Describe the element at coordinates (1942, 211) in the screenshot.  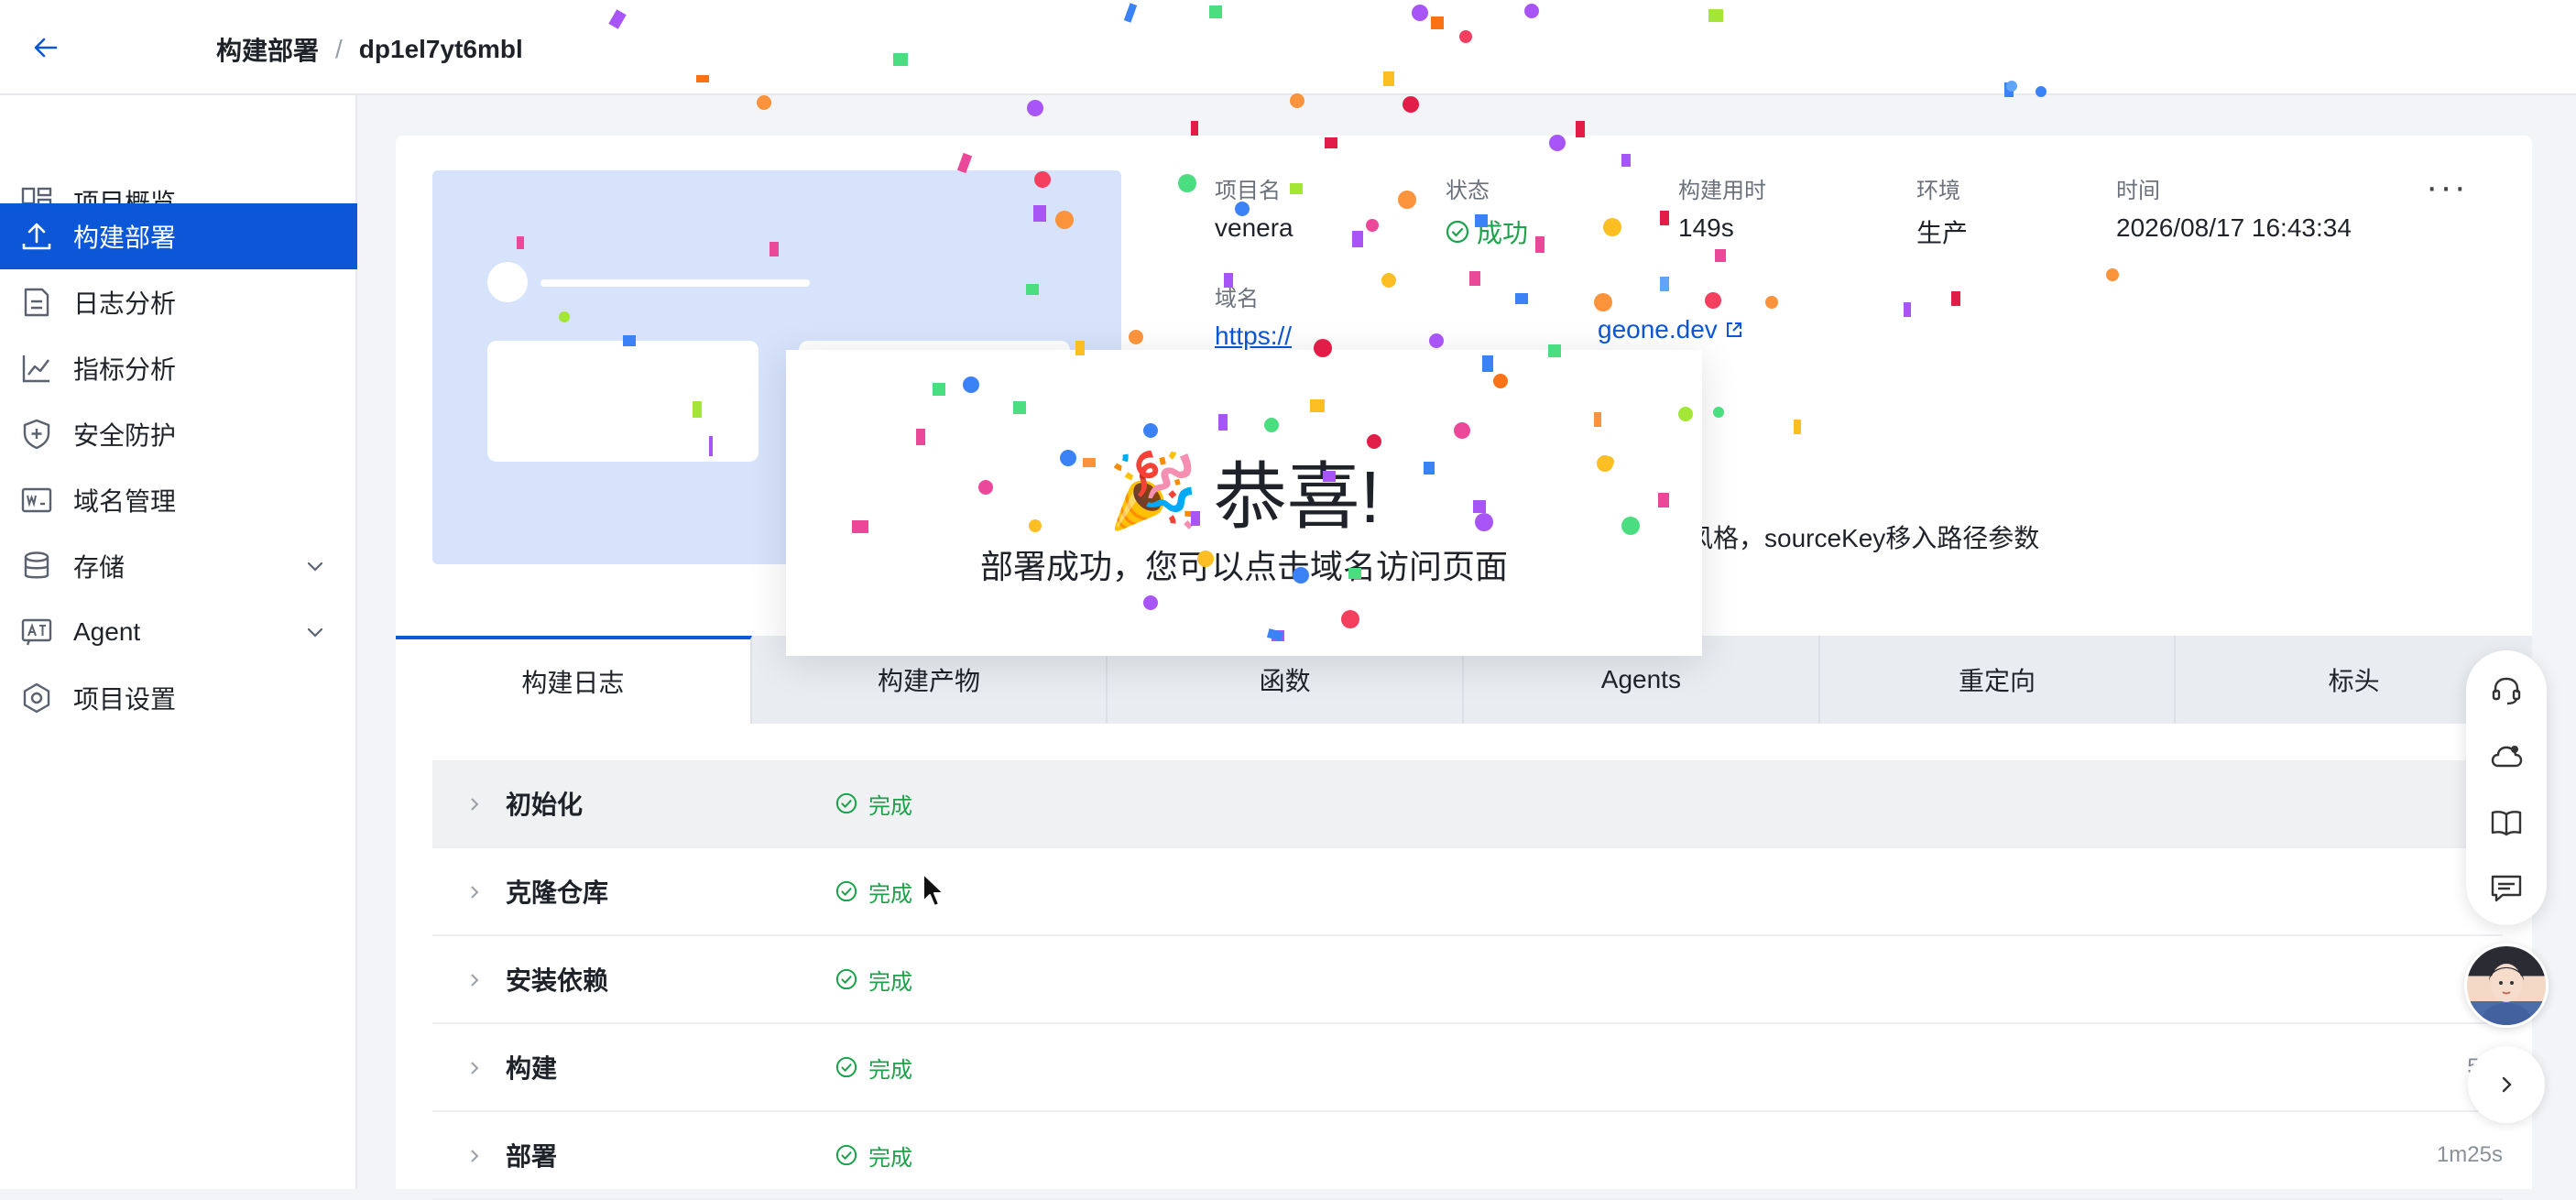
I see `meta-environment: 环境 生产` at that location.